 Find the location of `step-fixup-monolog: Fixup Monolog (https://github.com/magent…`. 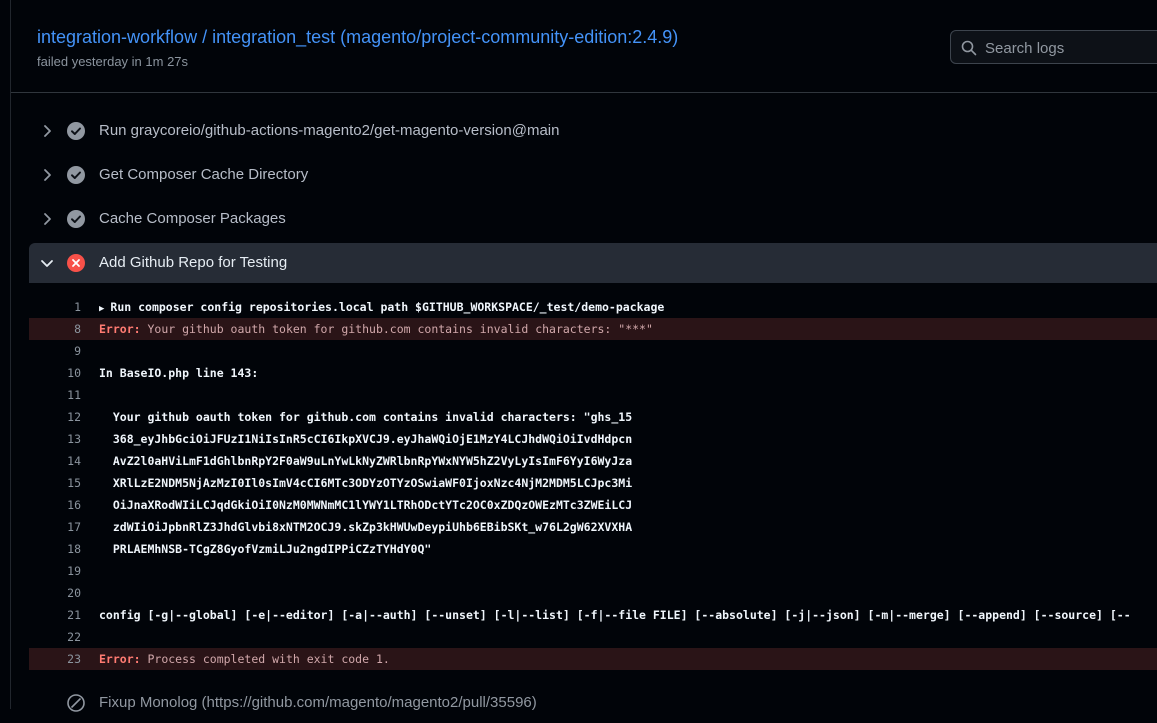

step-fixup-monolog: Fixup Monolog (https://github.com/magent… is located at coordinates (593, 703).